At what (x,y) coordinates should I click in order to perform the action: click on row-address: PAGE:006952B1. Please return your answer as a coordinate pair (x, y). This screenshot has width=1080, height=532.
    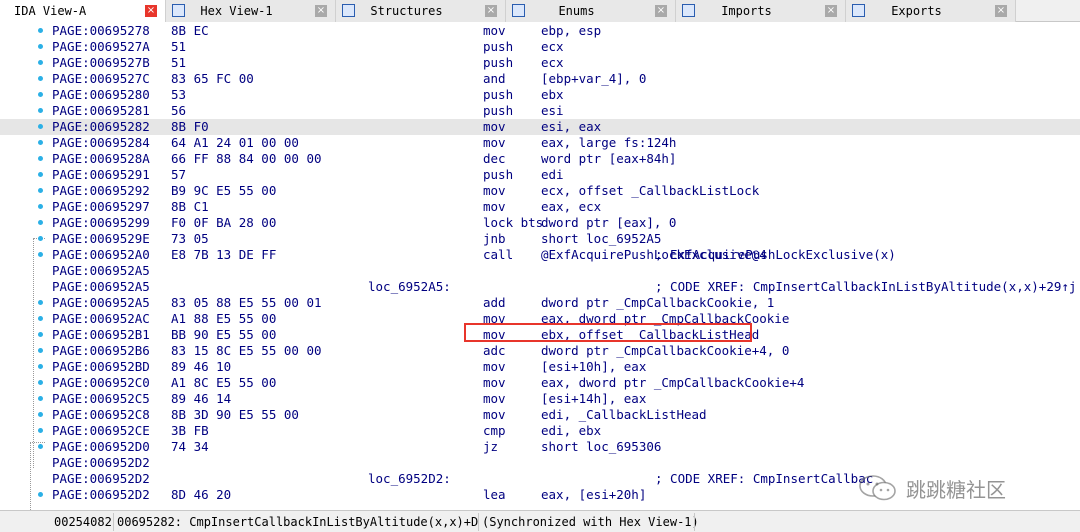
    Looking at the image, I should click on (101, 335).